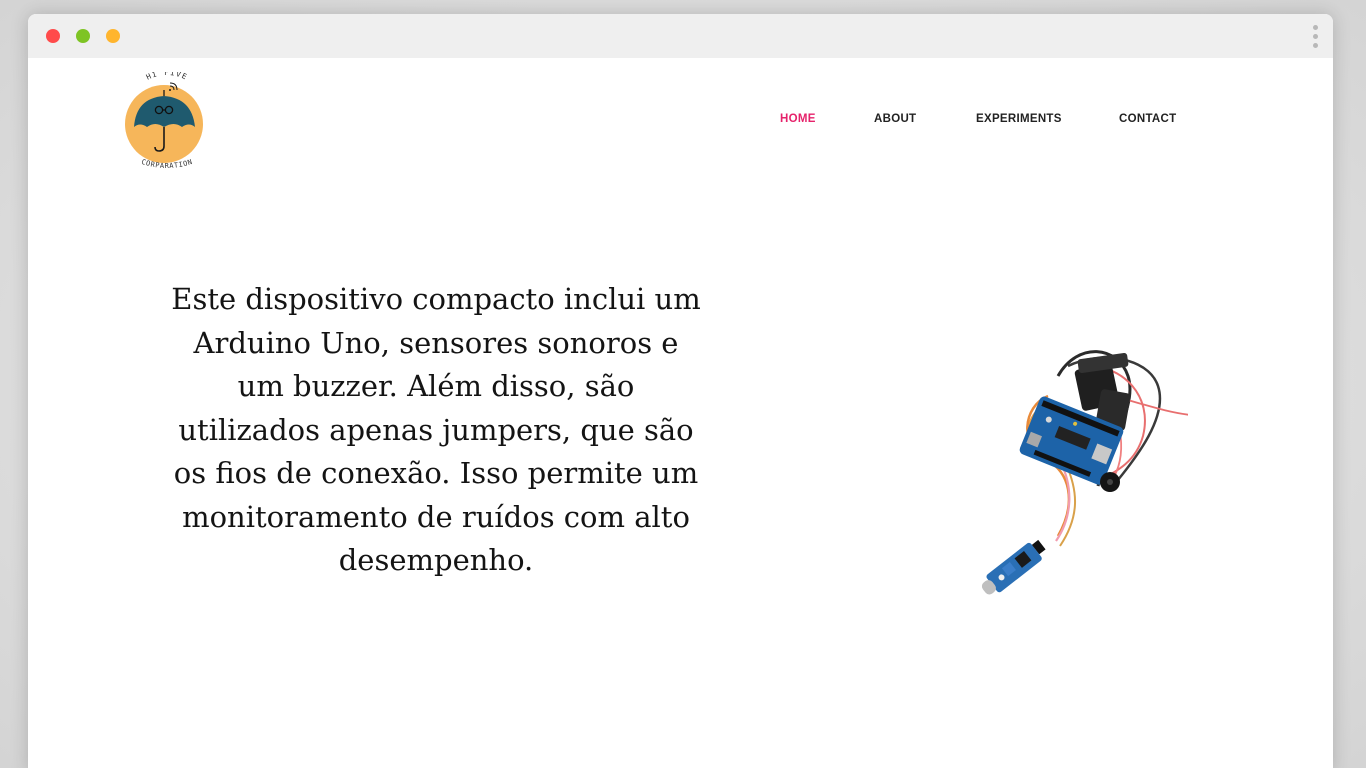 The image size is (1366, 768). I want to click on nav-home-link: HOME, so click(798, 119).